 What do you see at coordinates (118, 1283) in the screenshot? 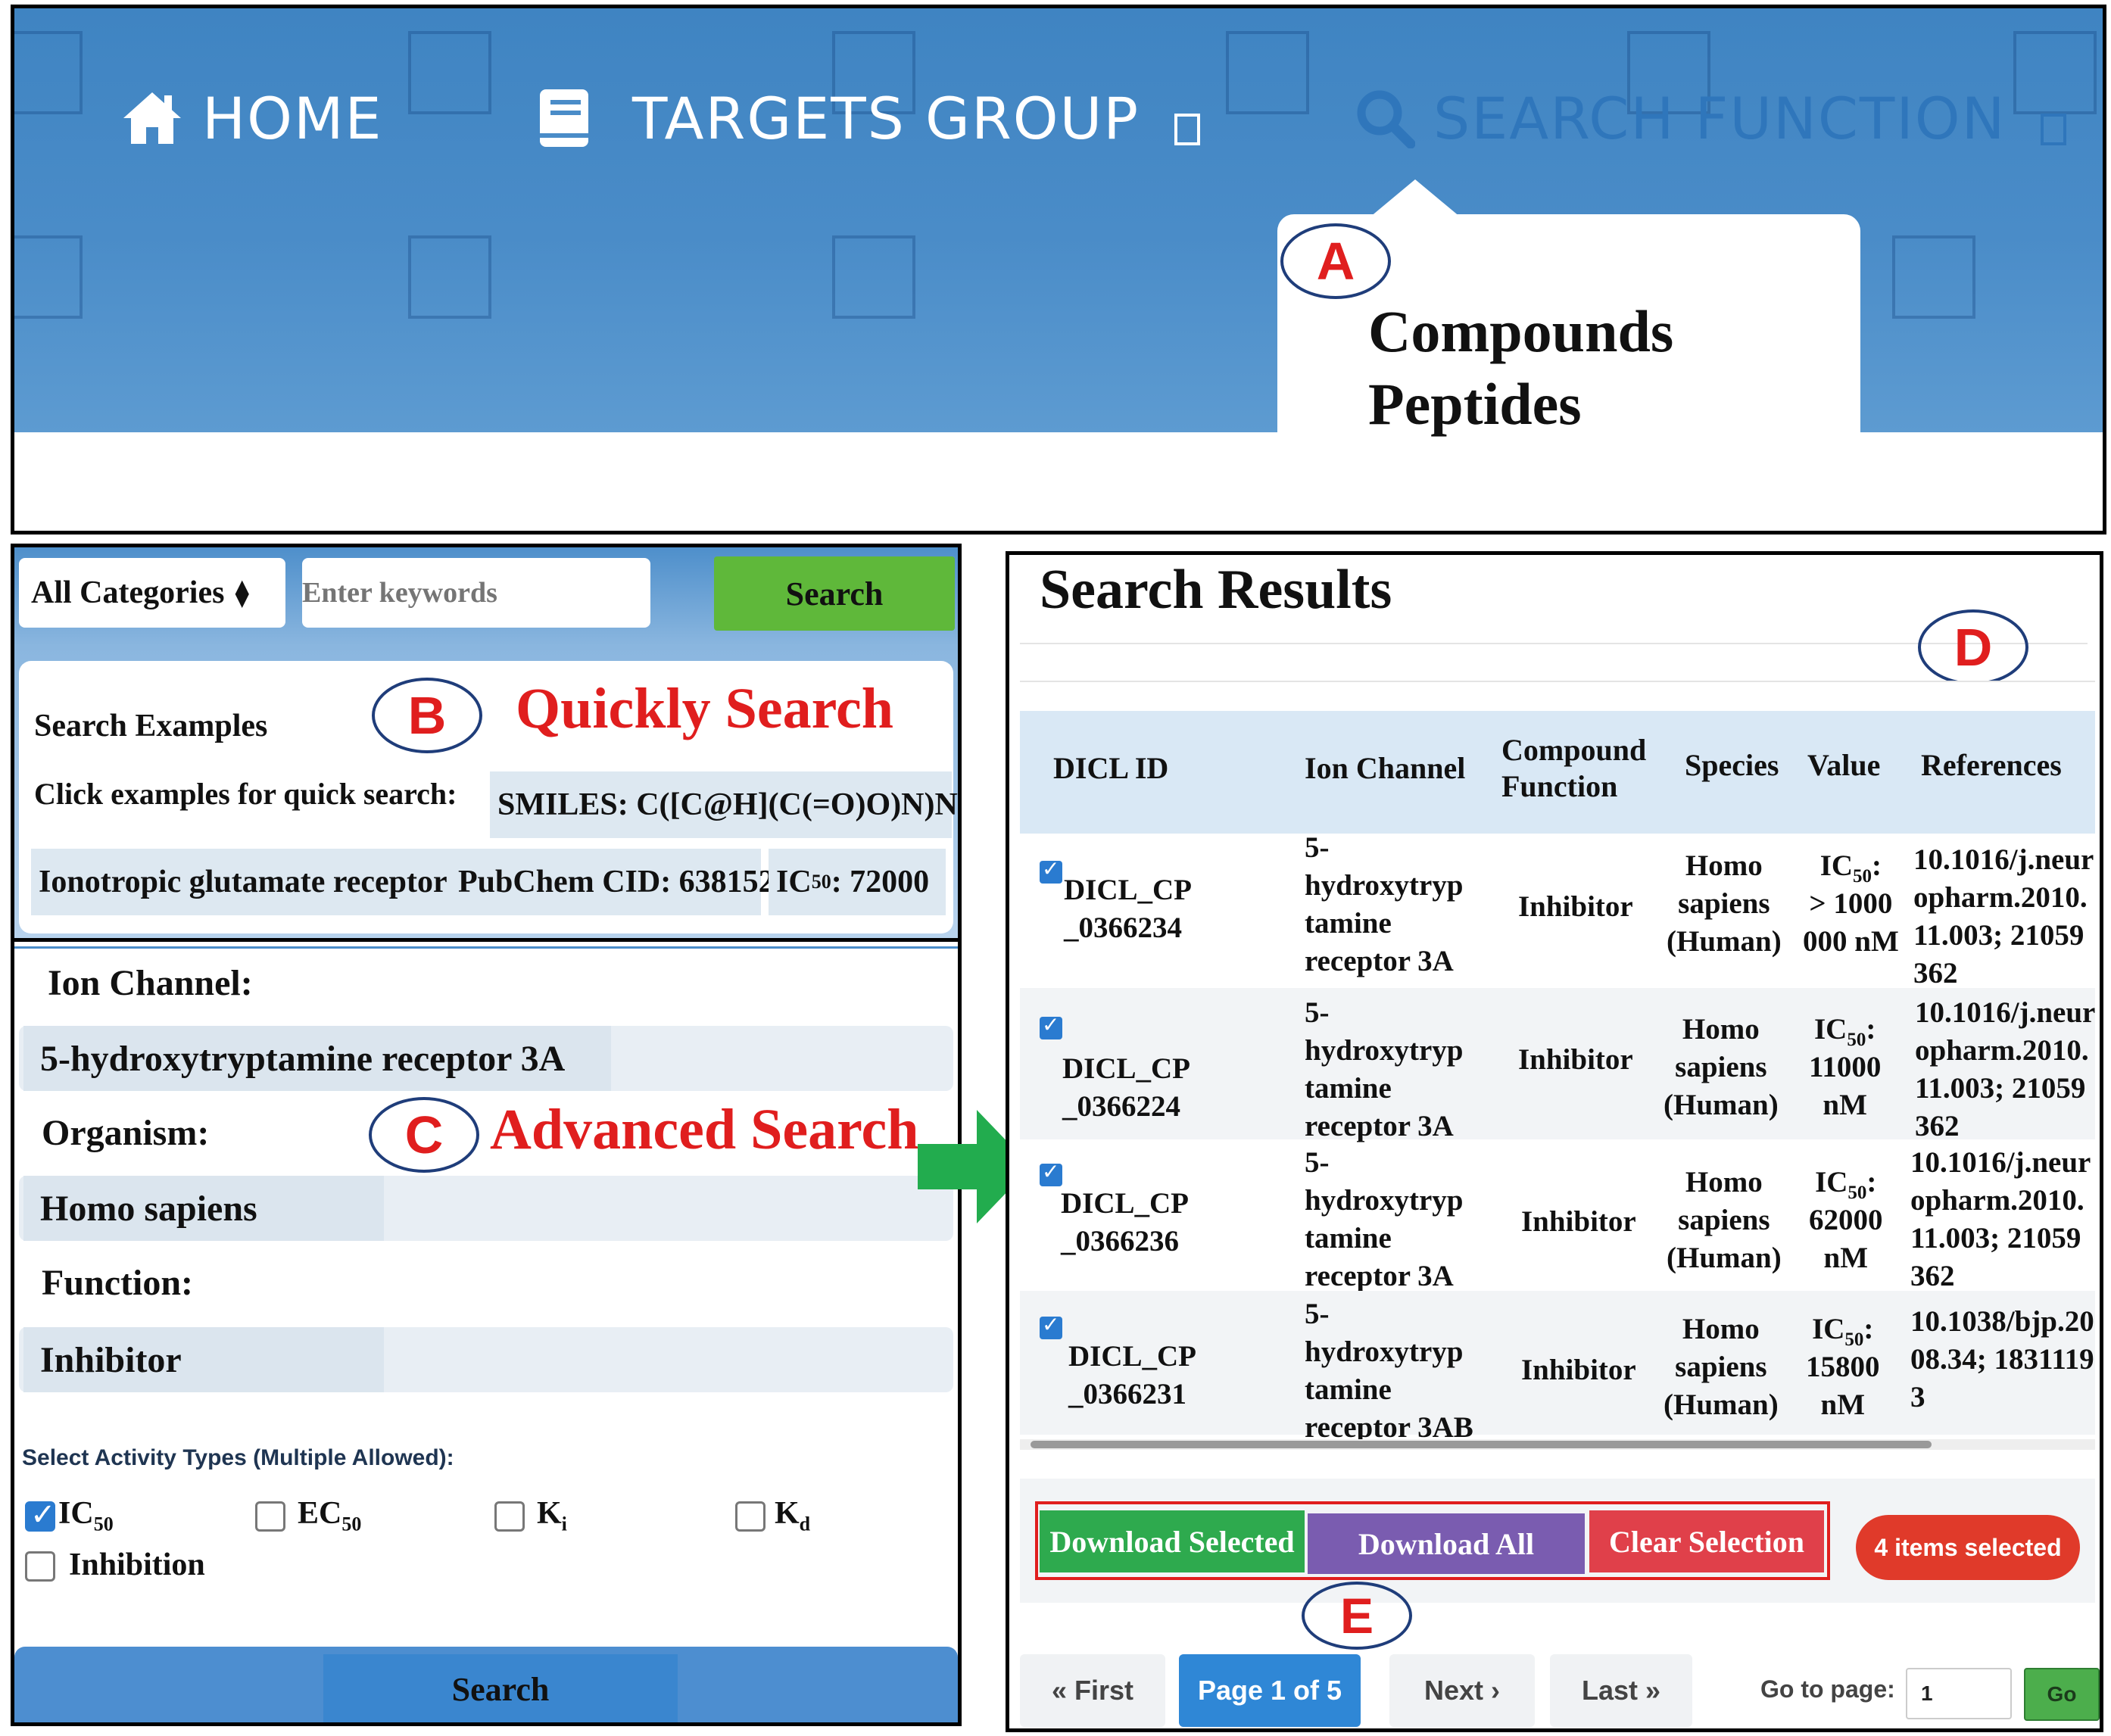
I see `function-label: Function:` at bounding box center [118, 1283].